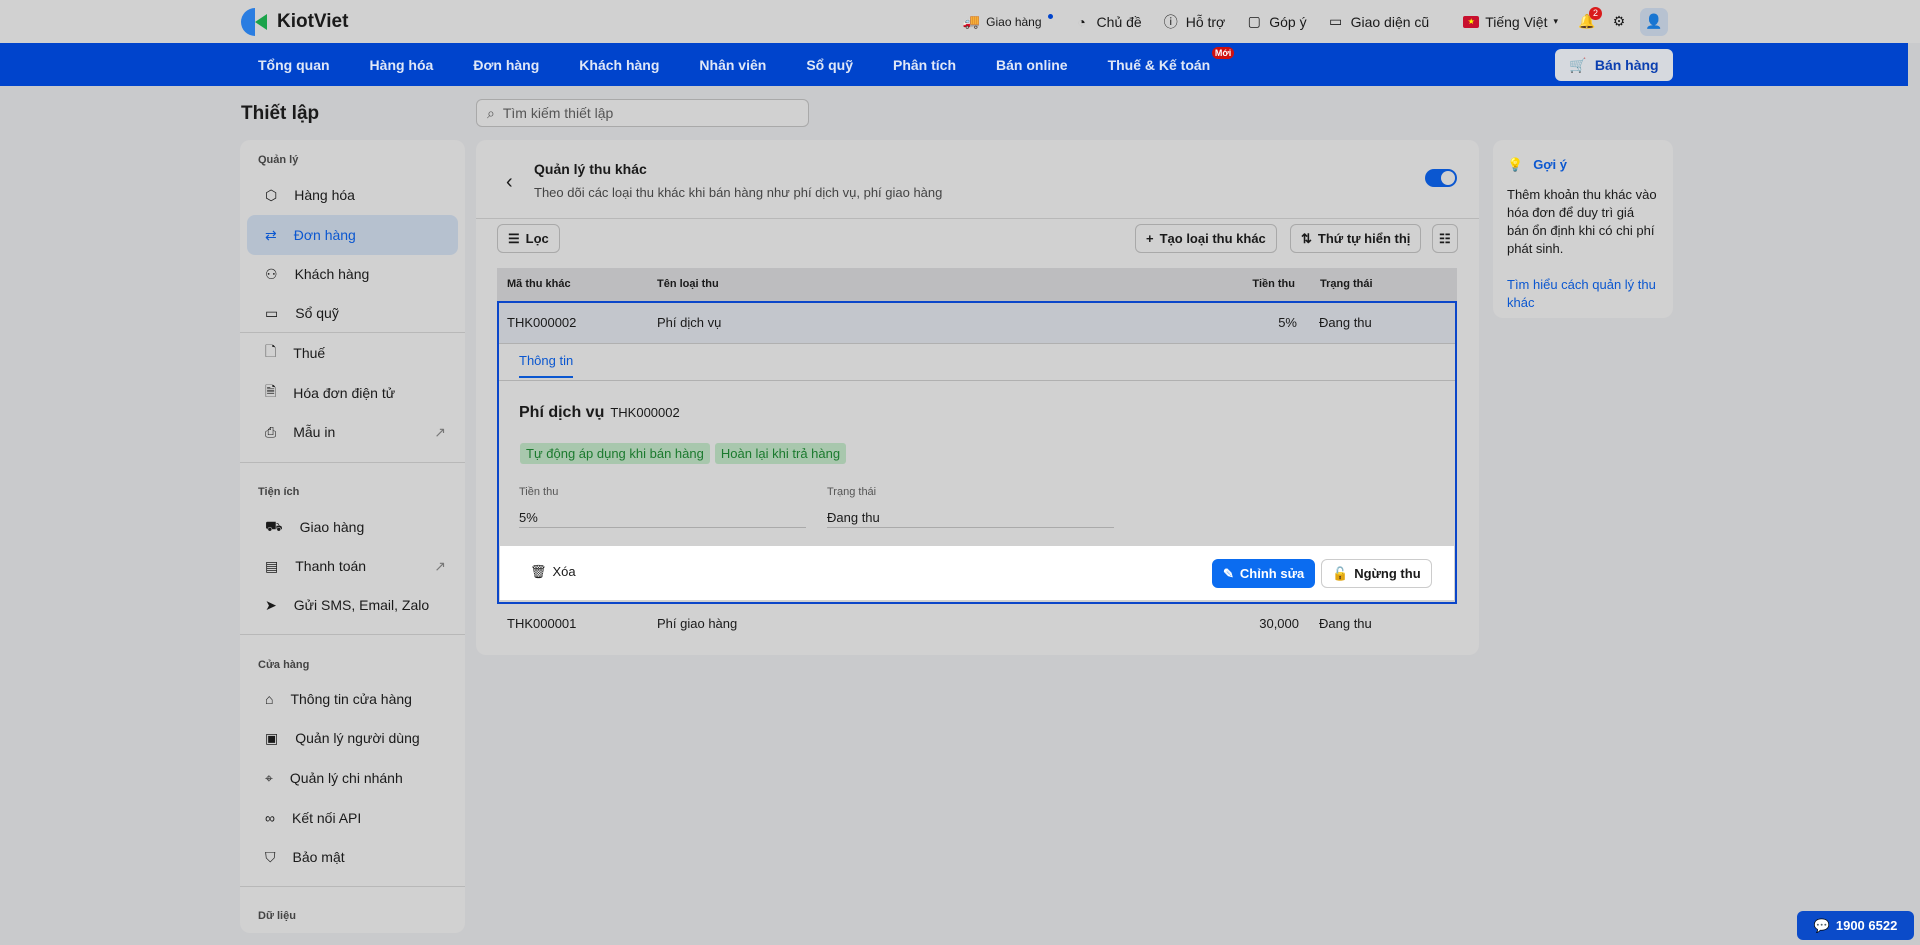  What do you see at coordinates (977, 573) in the screenshot?
I see `detail-actions: 🗑 Xóa ✎ Chỉnh sửa 🔓 Ngừng thu` at bounding box center [977, 573].